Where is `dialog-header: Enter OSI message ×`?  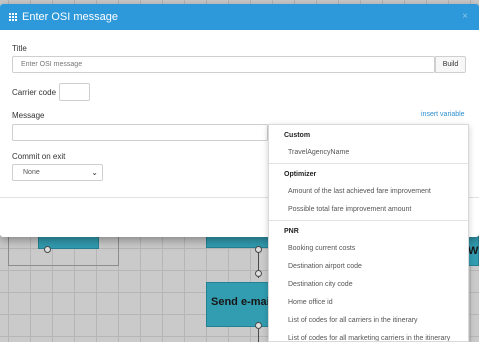 dialog-header: Enter OSI message × is located at coordinates (239, 17).